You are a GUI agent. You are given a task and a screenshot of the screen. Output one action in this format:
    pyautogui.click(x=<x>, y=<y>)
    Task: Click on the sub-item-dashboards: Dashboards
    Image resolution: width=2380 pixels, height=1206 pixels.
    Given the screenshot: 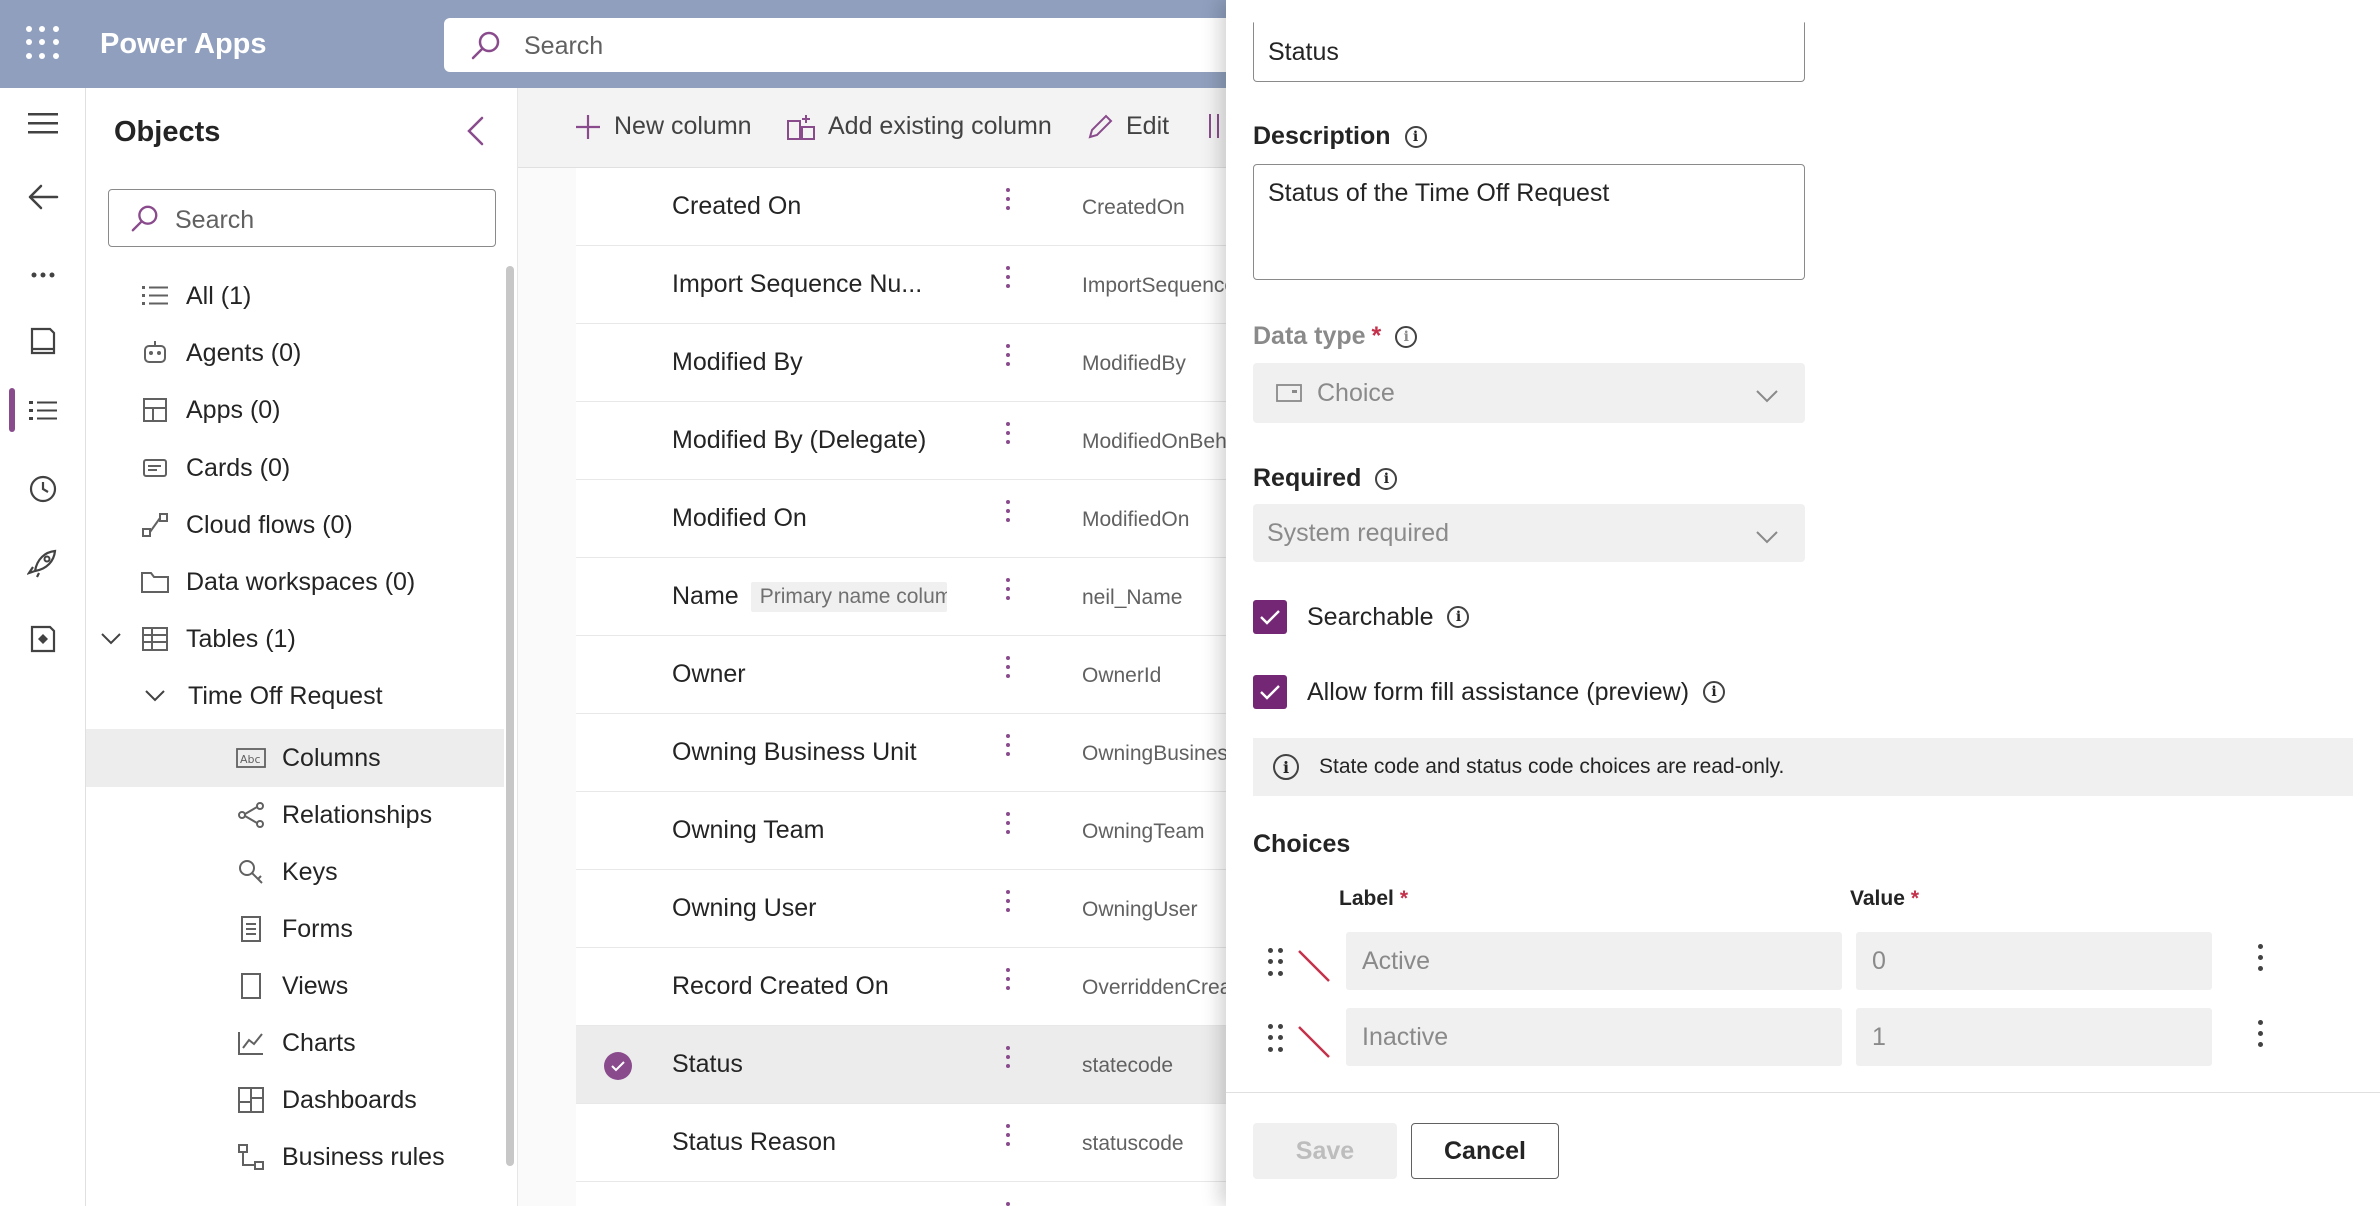 What is the action you would take?
    pyautogui.click(x=325, y=1100)
    